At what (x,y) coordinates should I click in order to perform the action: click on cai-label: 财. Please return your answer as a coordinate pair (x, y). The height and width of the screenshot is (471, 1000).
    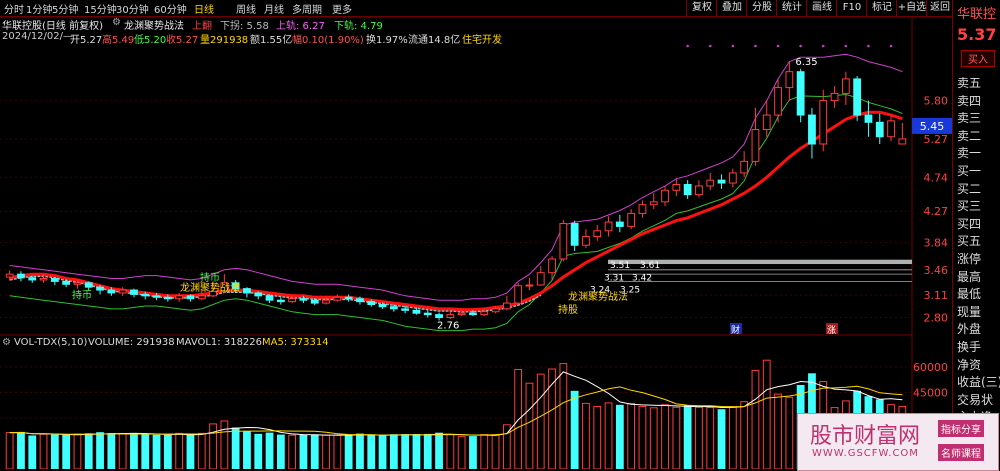
    Looking at the image, I should click on (735, 330).